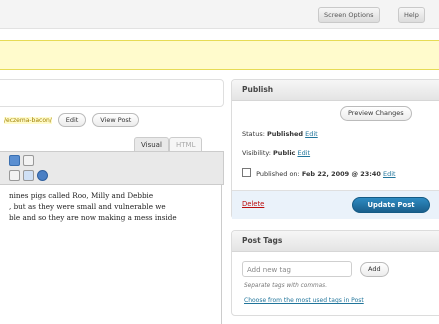 Image resolution: width=439 pixels, height=324 pixels. What do you see at coordinates (28, 160) in the screenshot?
I see `kitchen-sink-icon` at bounding box center [28, 160].